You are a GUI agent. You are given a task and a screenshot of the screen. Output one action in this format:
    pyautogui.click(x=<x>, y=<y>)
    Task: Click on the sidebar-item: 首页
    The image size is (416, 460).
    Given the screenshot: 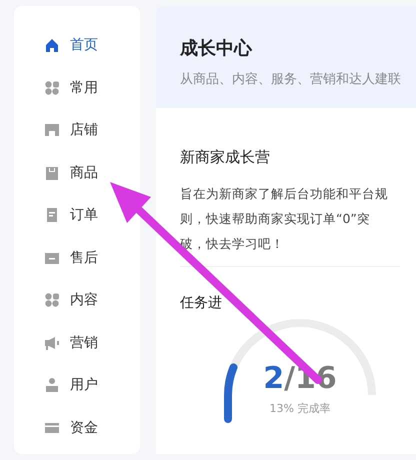 What is the action you would take?
    pyautogui.click(x=71, y=45)
    